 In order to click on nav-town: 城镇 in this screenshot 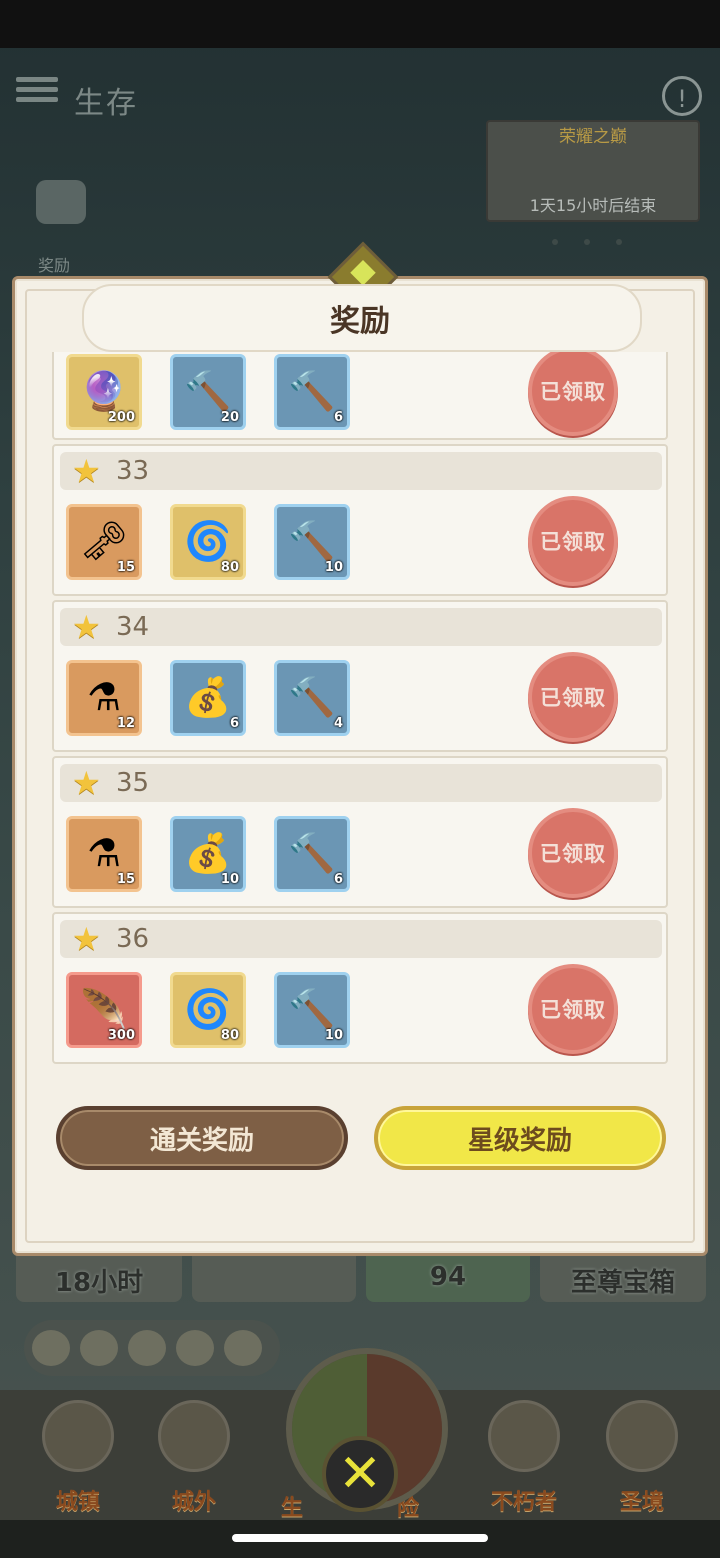, I will do `click(78, 1458)`.